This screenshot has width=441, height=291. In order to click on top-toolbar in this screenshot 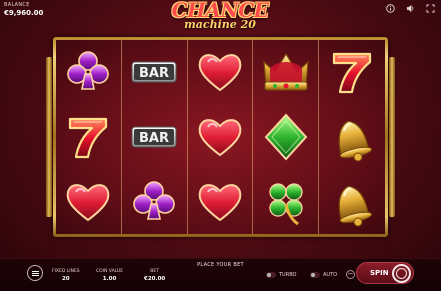, I will do `click(410, 8)`.